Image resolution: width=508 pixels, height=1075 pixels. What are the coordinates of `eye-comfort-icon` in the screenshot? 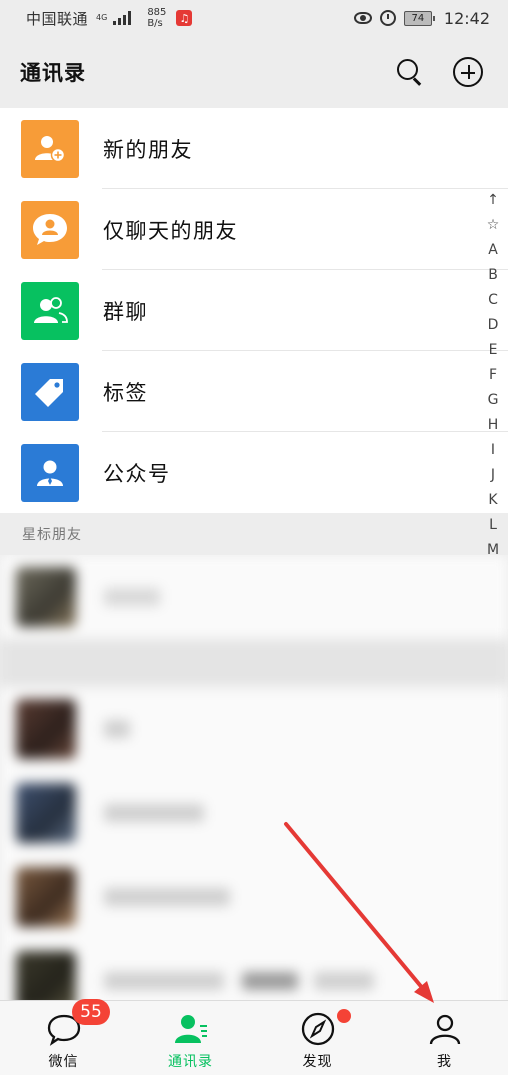 It's located at (362, 18).